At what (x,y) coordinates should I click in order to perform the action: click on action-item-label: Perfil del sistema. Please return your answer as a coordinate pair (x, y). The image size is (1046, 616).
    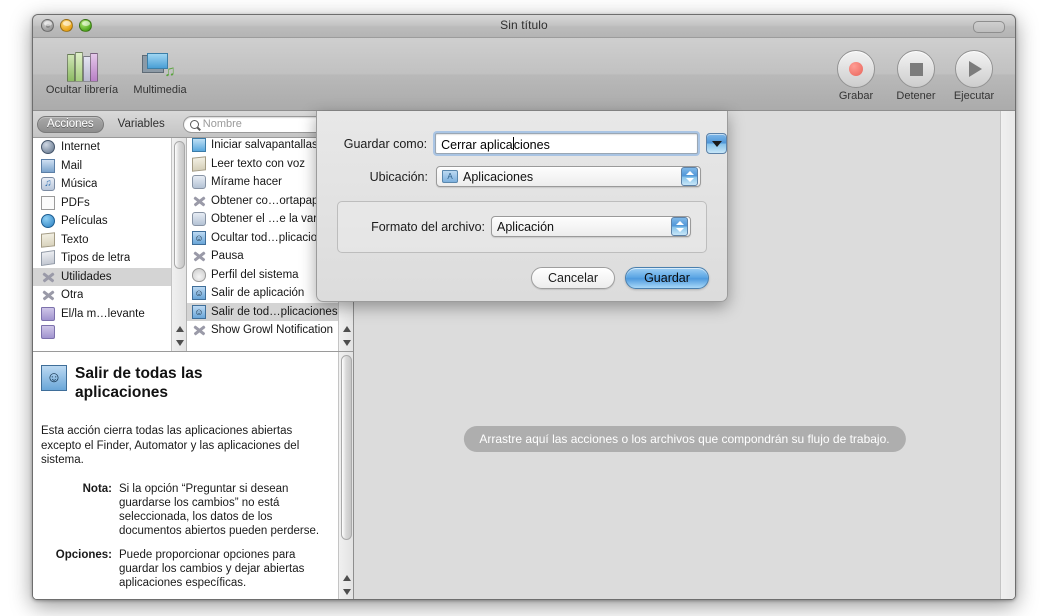
    Looking at the image, I should click on (255, 274).